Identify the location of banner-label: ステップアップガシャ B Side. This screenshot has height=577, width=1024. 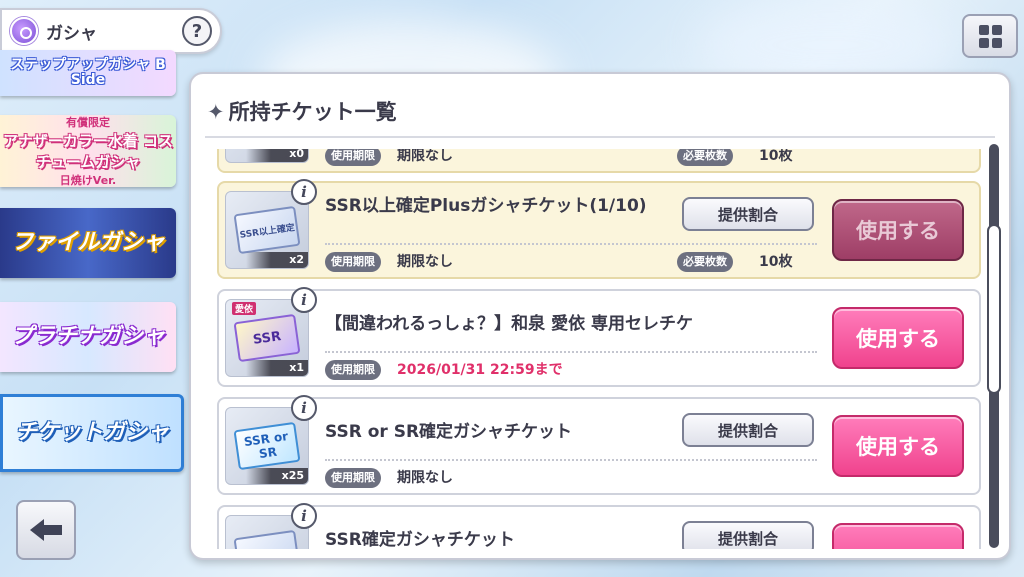
(88, 72).